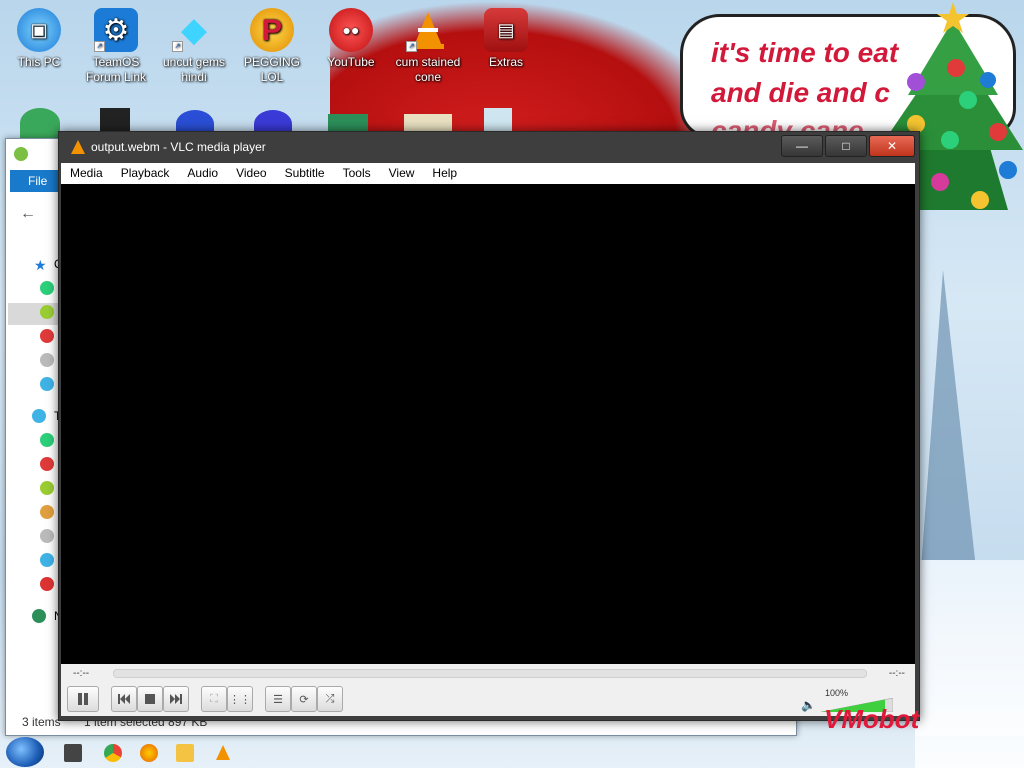  What do you see at coordinates (488, 690) in the screenshot?
I see `control-bar: --:-- --:-- ⛶ ⋮⋮ ☰ ⟳ ⤮ 🔈 100%` at bounding box center [488, 690].